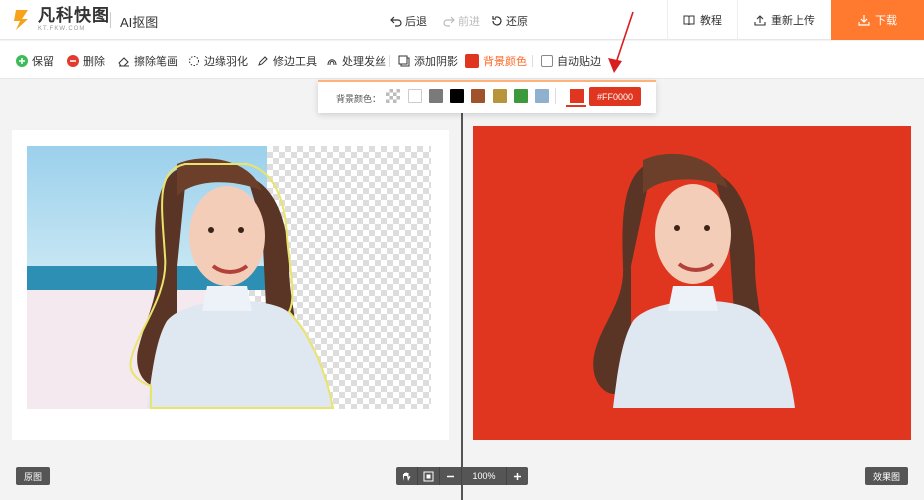 The image size is (924, 500). I want to click on restore-label: 还原, so click(517, 22).